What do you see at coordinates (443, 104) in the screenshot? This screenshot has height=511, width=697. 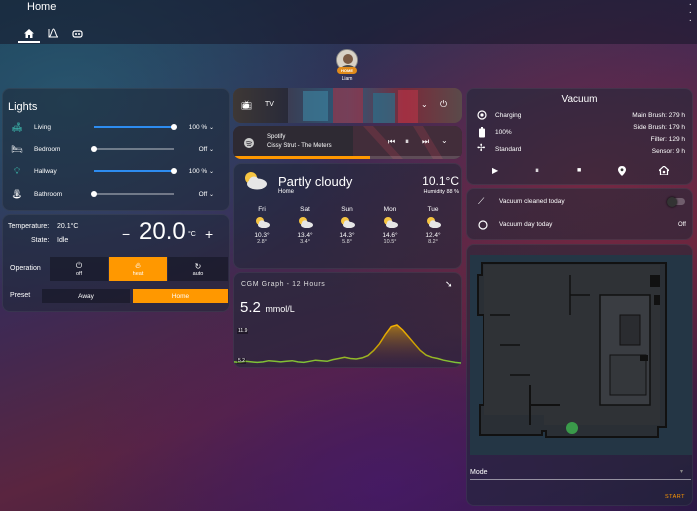 I see `power-button: ⏻` at bounding box center [443, 104].